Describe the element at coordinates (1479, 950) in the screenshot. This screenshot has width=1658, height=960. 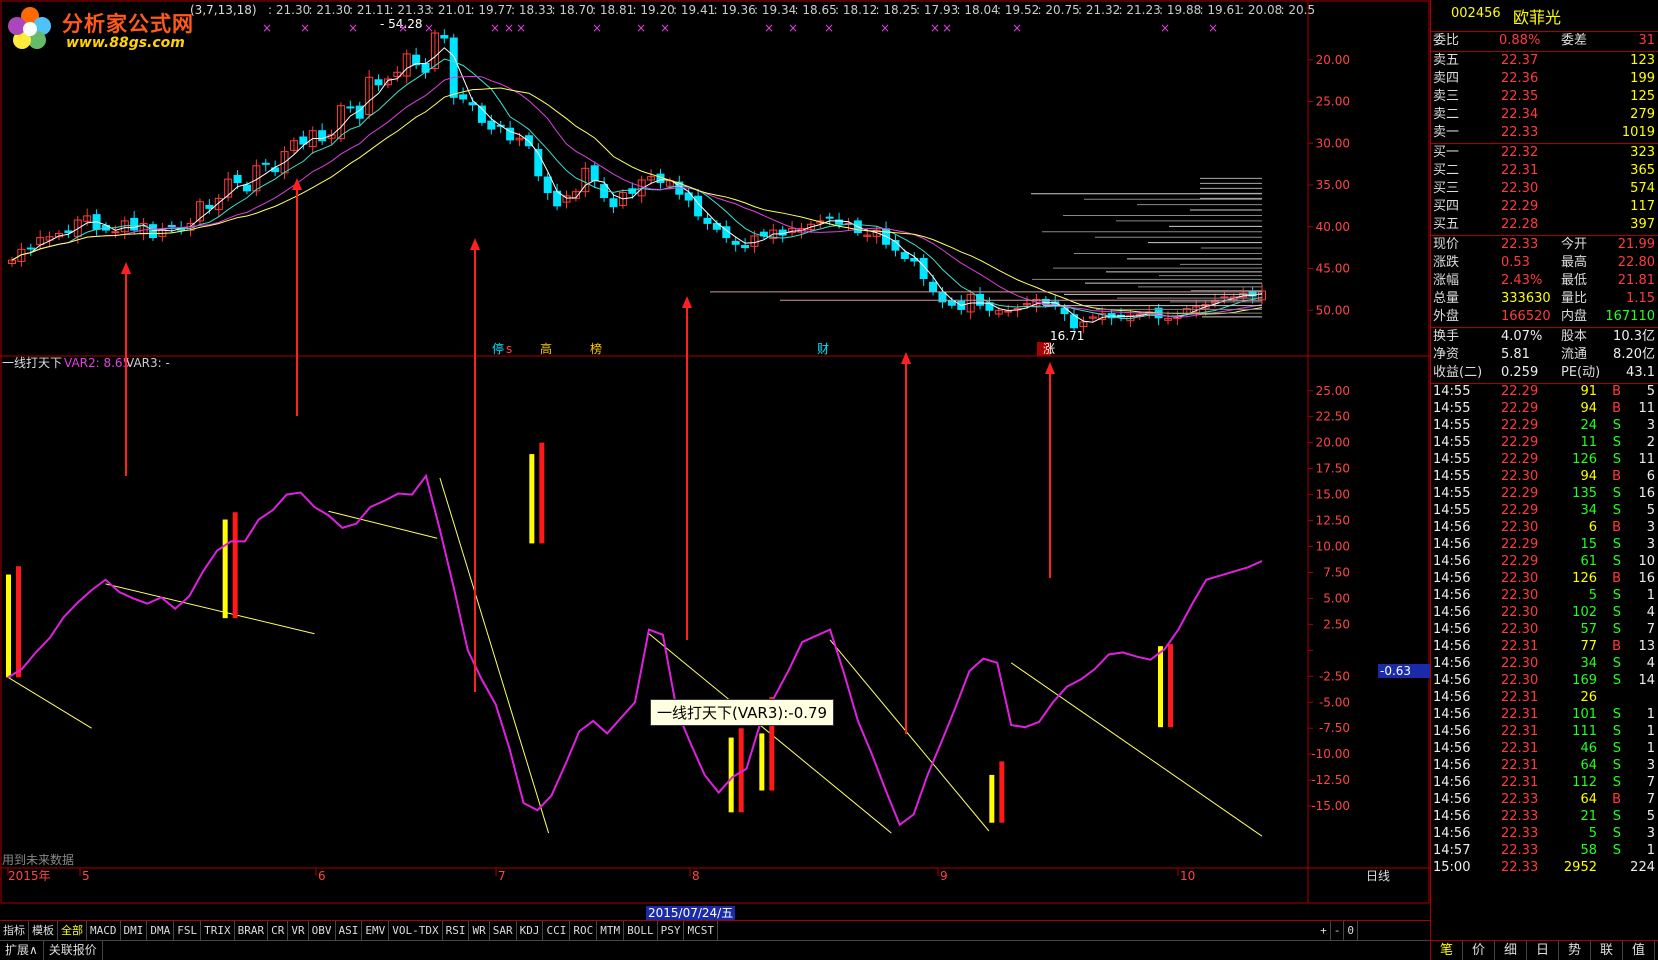
I see `side-tab: 价` at that location.